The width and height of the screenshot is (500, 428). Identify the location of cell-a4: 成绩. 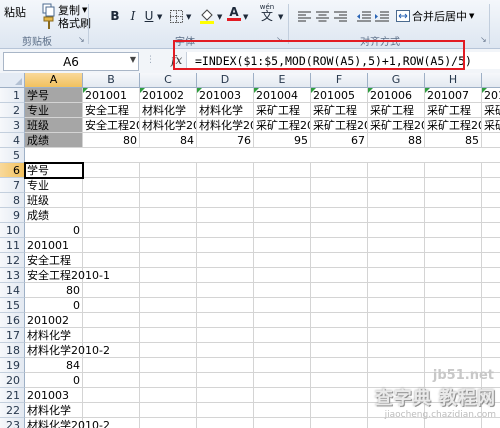
(54, 140).